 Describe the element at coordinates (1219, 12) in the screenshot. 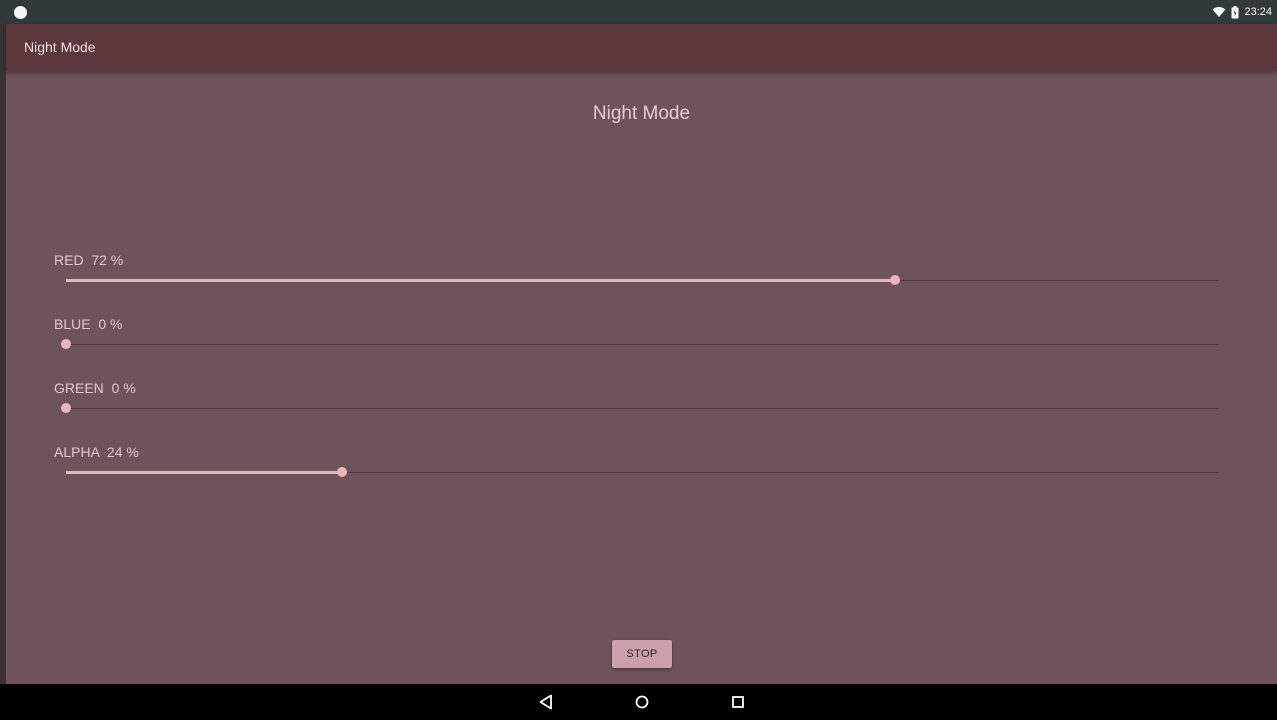

I see `wifi-icon` at that location.